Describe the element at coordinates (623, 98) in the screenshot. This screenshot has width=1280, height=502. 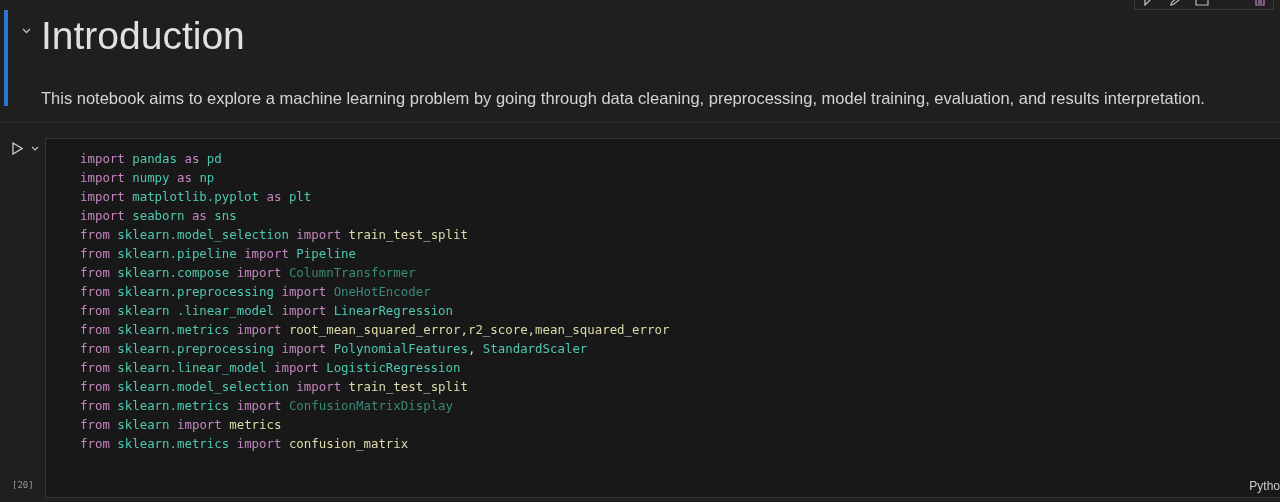
I see `paragraph: This notebook aims to explore a machine learning problem by going through data cleaning, preprocessing, model training, evaluation, and results interpretation.` at that location.